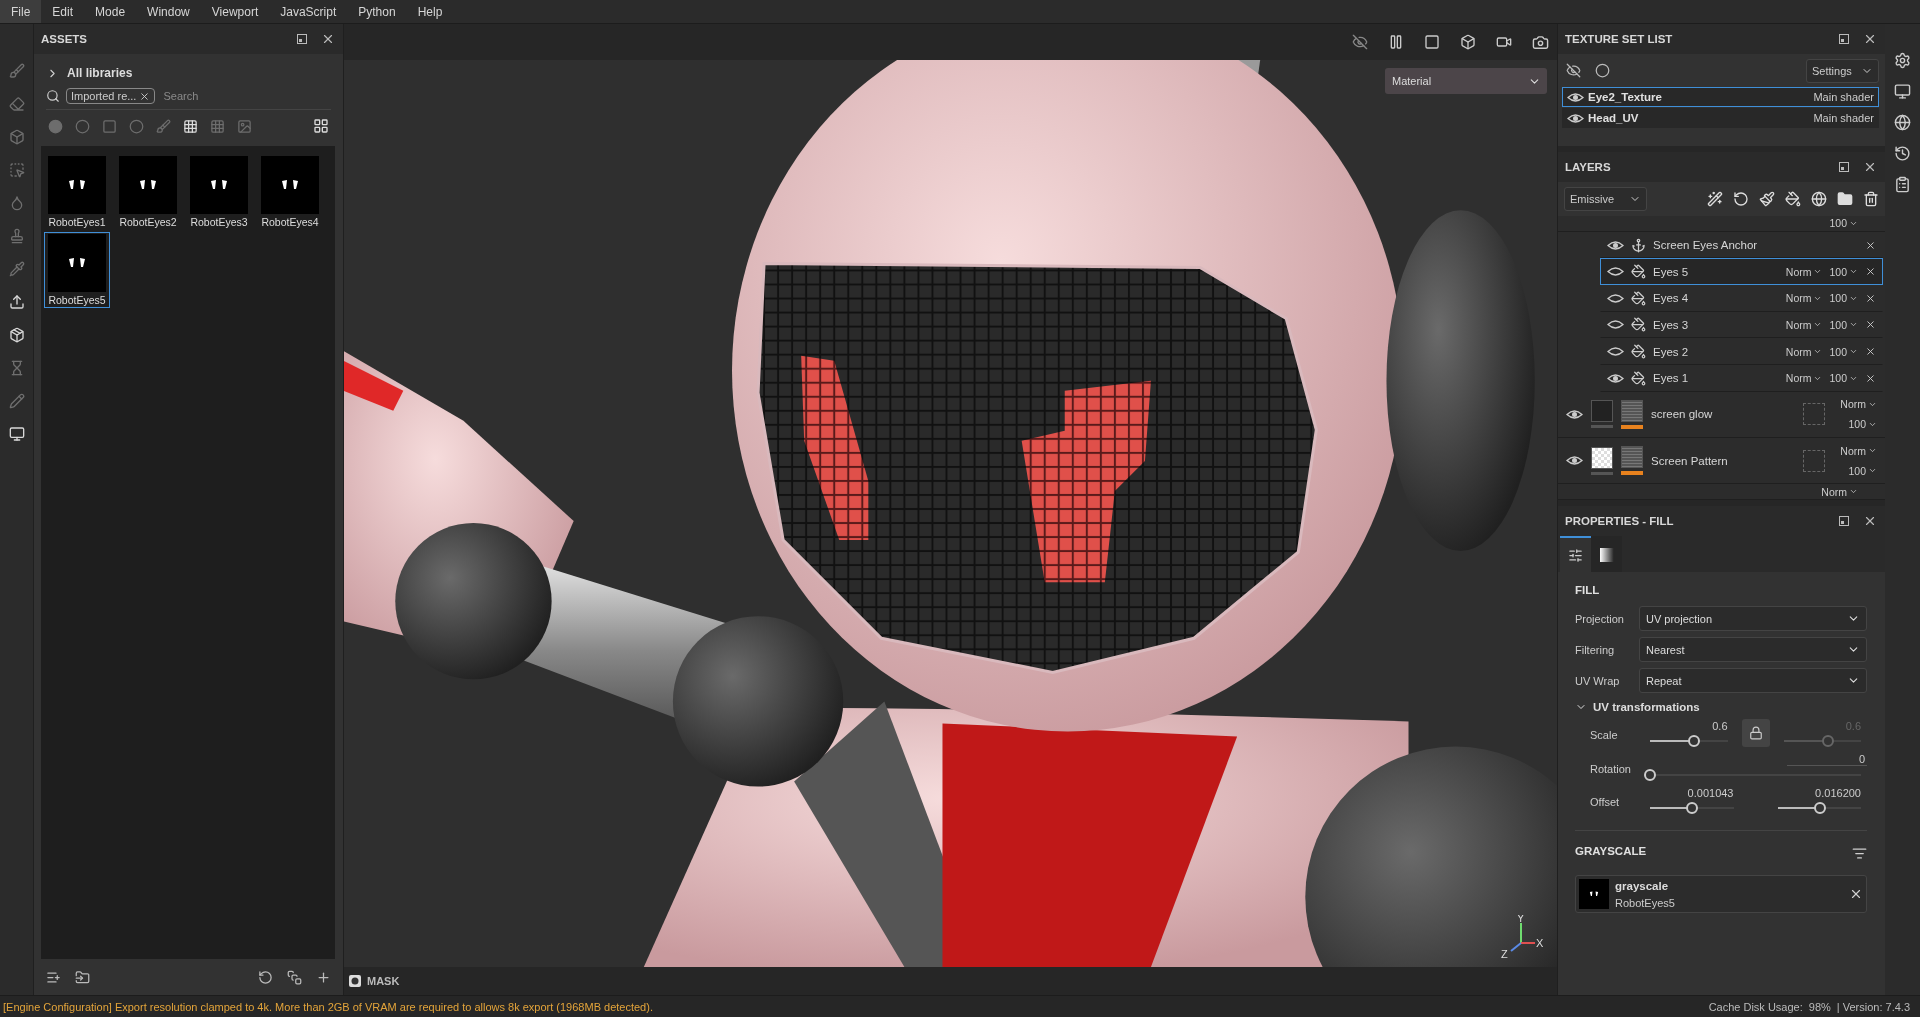 The width and height of the screenshot is (1920, 1017). What do you see at coordinates (323, 977) in the screenshot?
I see `add-icon` at bounding box center [323, 977].